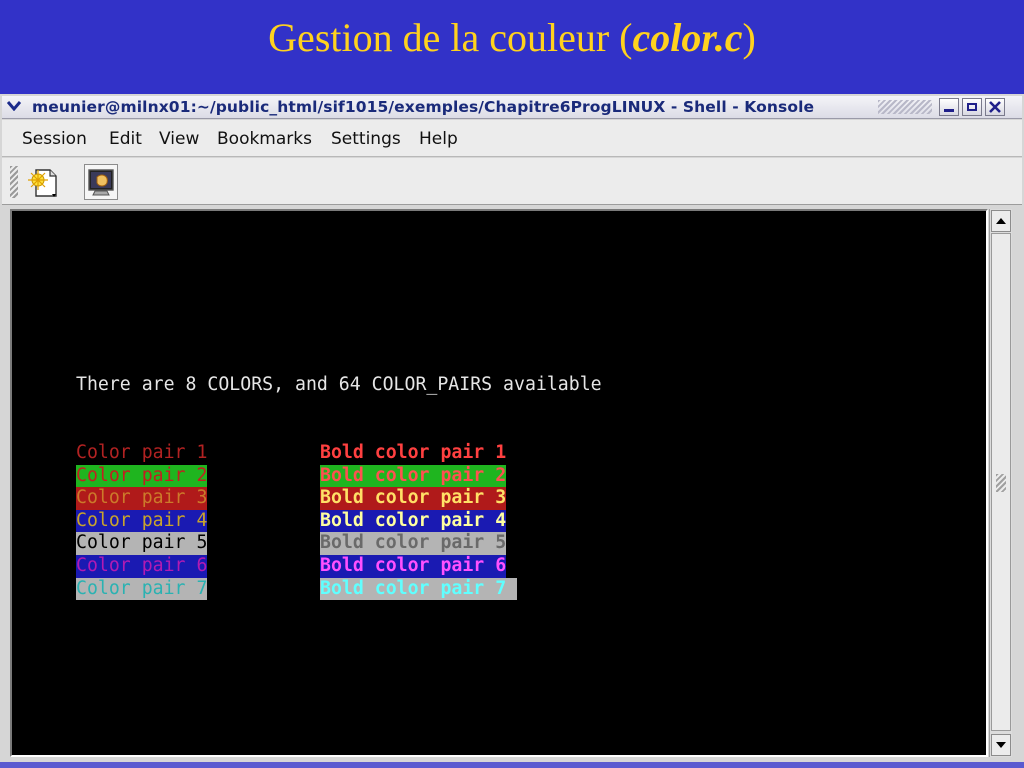 This screenshot has width=1024, height=768. I want to click on scroll-grip-icon, so click(1001, 483).